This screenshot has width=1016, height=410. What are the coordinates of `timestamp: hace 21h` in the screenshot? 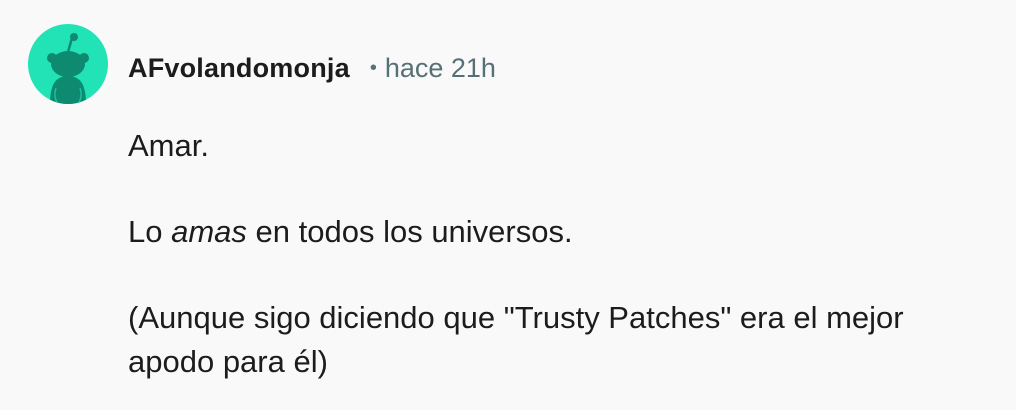 It's located at (440, 68).